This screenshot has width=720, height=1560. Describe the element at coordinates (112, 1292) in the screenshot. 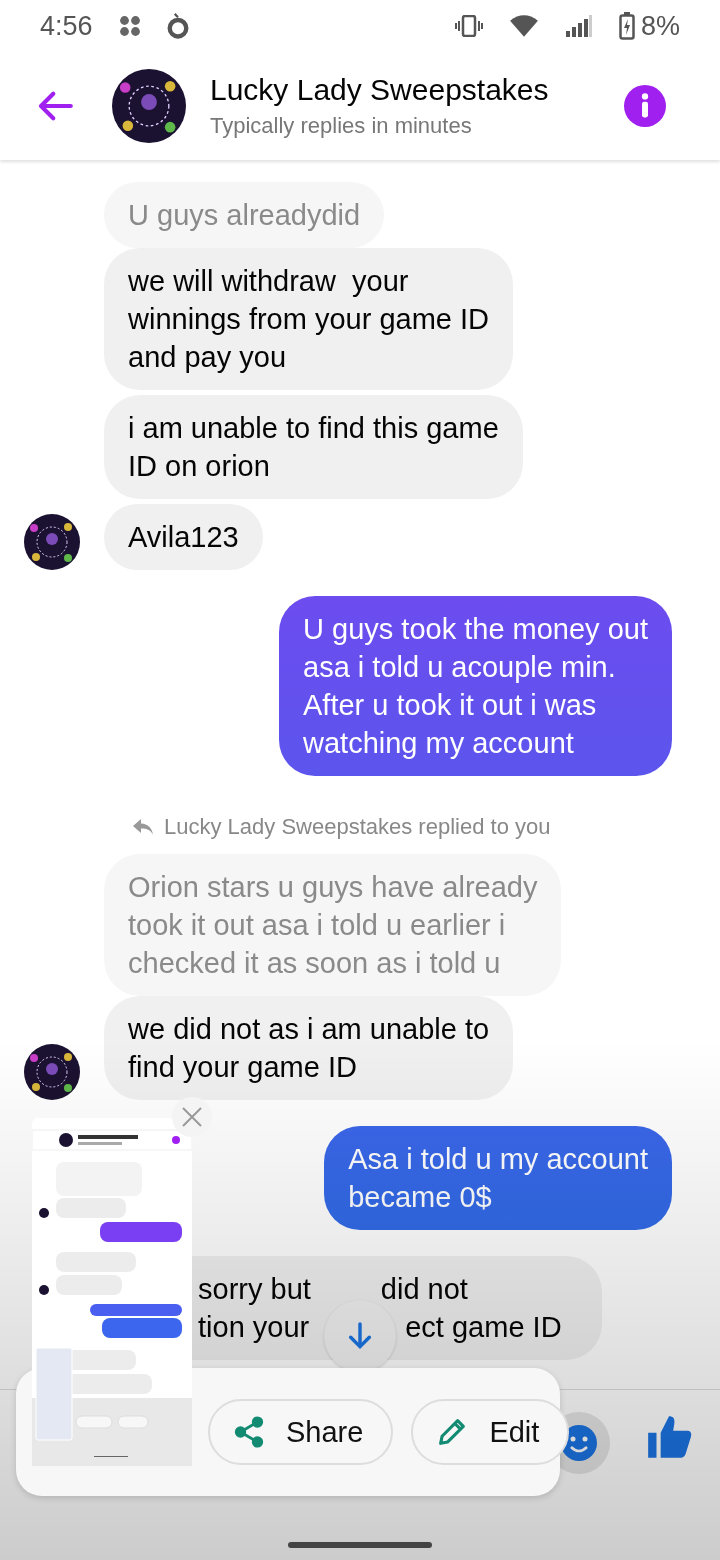

I see `screenshot-preview` at that location.